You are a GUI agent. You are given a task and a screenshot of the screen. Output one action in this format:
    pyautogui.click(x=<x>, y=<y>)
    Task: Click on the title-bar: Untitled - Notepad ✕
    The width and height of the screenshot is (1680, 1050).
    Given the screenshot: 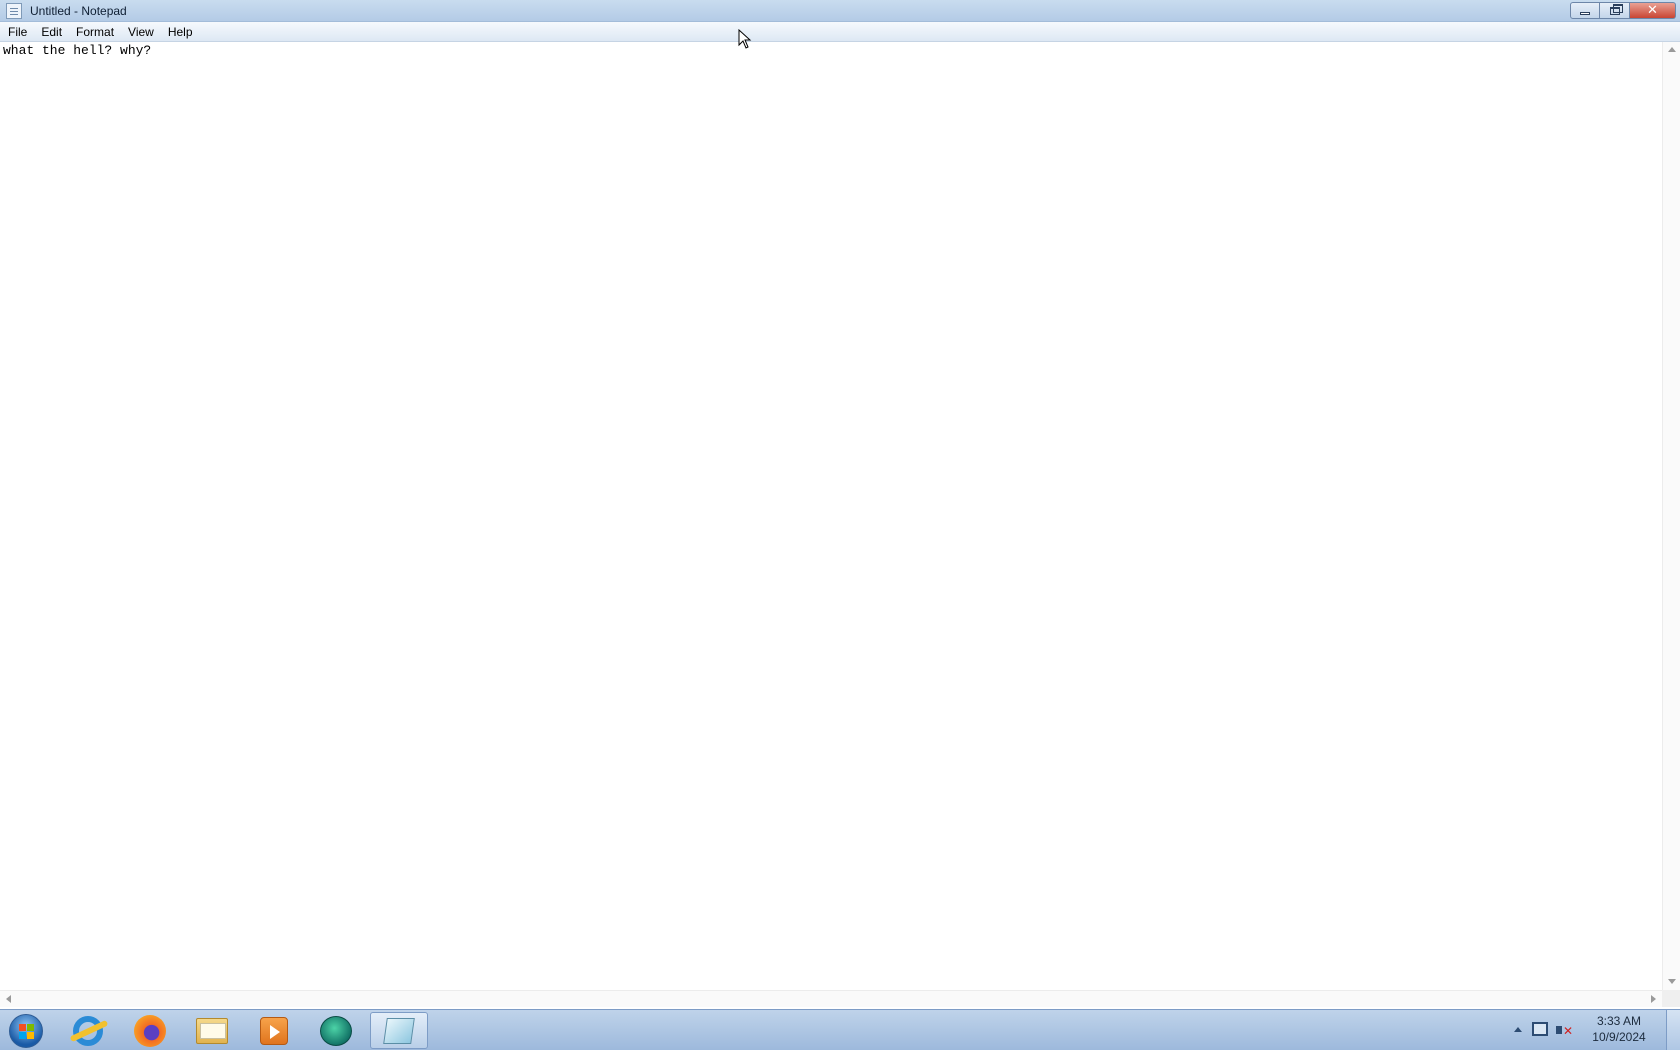 What is the action you would take?
    pyautogui.click(x=840, y=11)
    